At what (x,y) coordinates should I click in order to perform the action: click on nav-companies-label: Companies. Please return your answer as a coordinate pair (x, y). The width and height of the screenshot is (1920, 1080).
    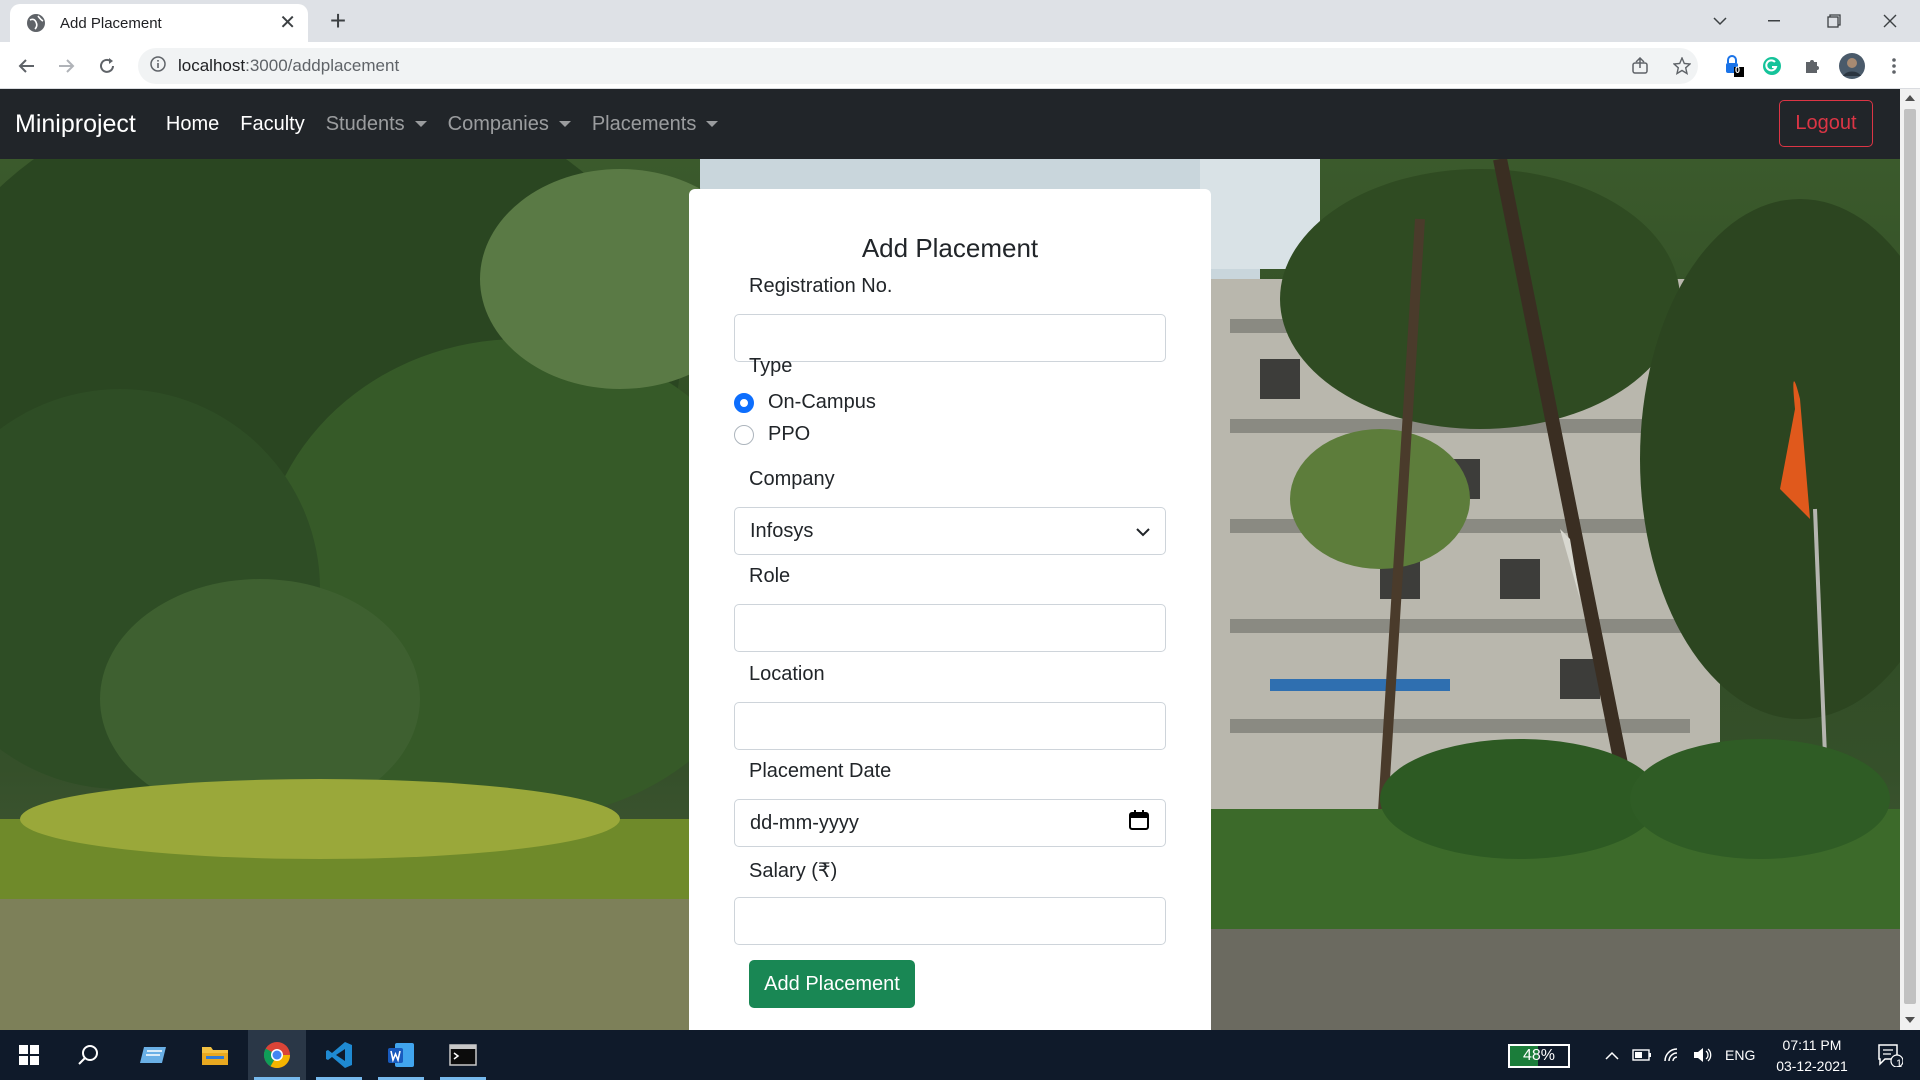
    Looking at the image, I should click on (498, 123).